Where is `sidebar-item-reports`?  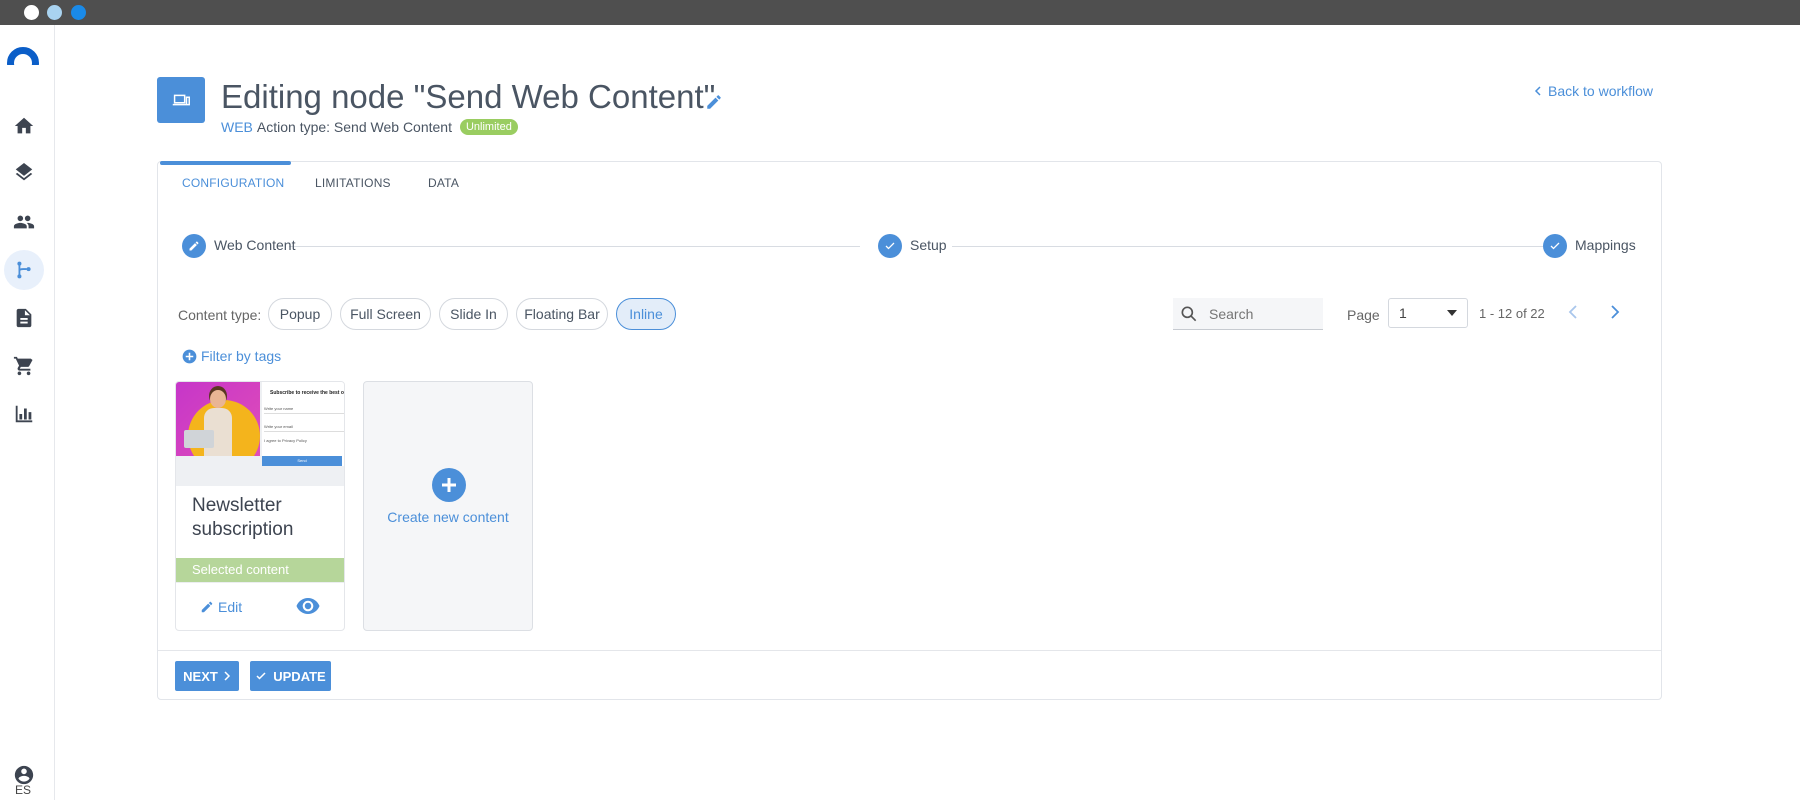
sidebar-item-reports is located at coordinates (24, 414).